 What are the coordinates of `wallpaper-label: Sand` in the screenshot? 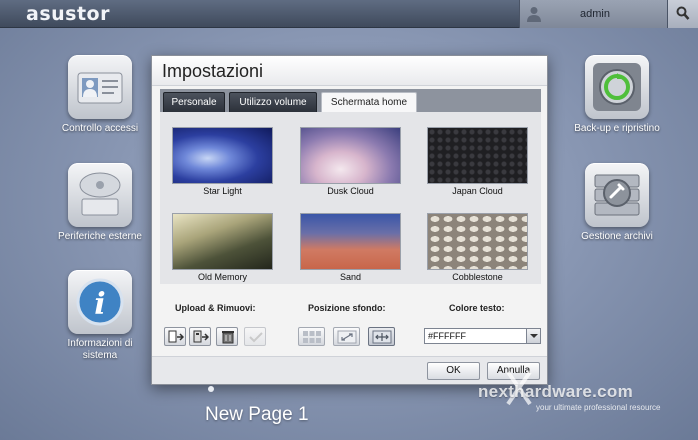 It's located at (350, 277).